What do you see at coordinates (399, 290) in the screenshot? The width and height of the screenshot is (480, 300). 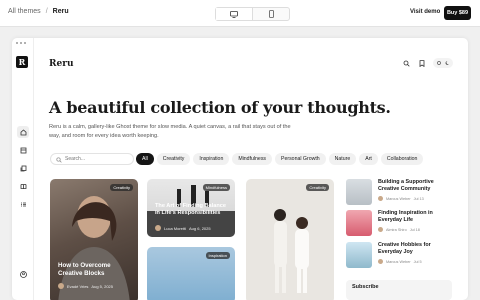 I see `subscribe-box: Subscribe` at bounding box center [399, 290].